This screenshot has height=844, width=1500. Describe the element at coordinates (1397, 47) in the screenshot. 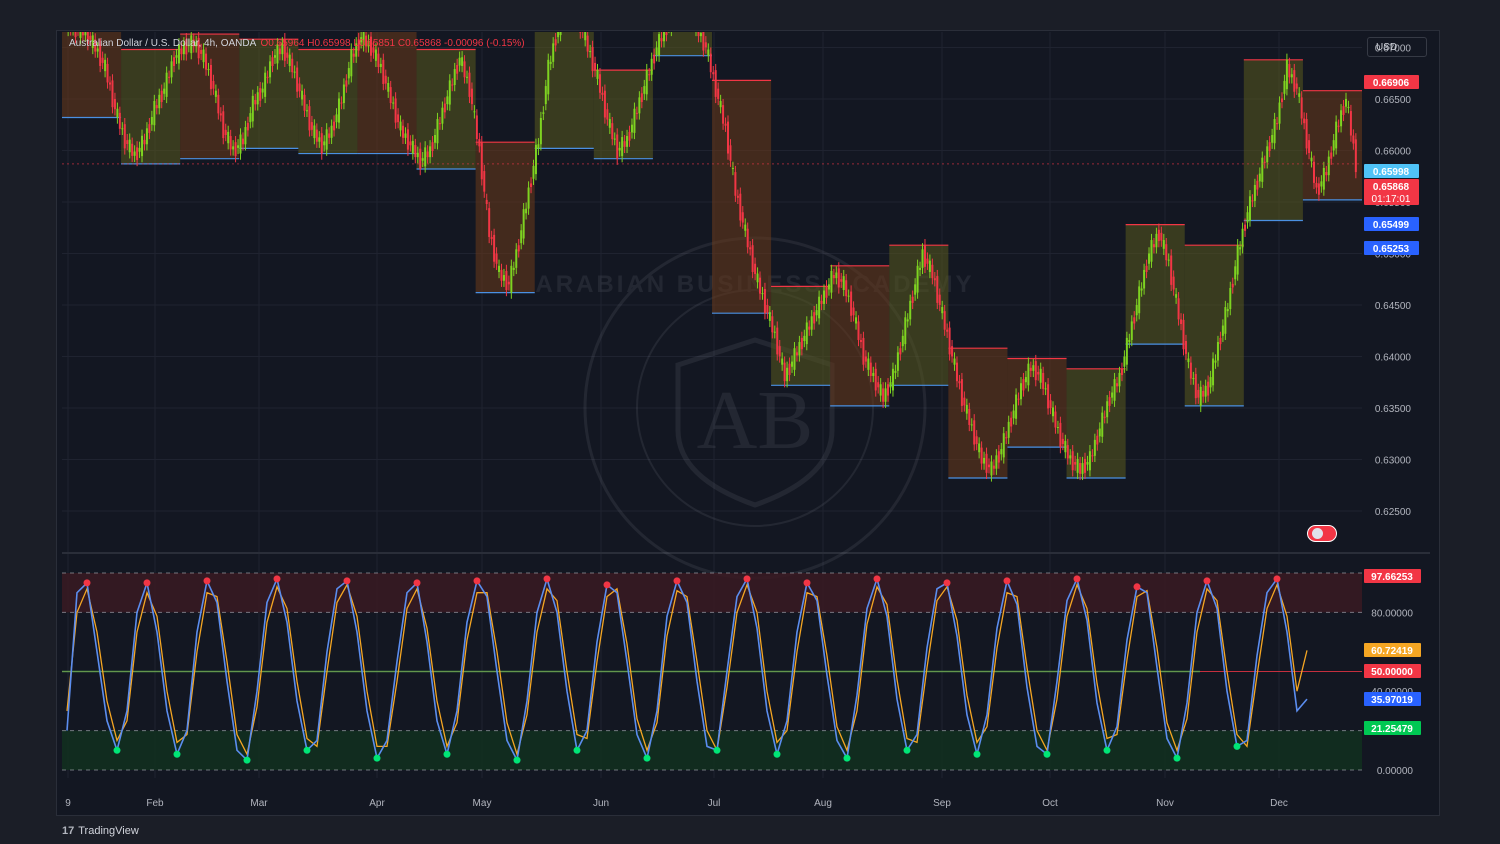

I see `currency-button: USD` at that location.